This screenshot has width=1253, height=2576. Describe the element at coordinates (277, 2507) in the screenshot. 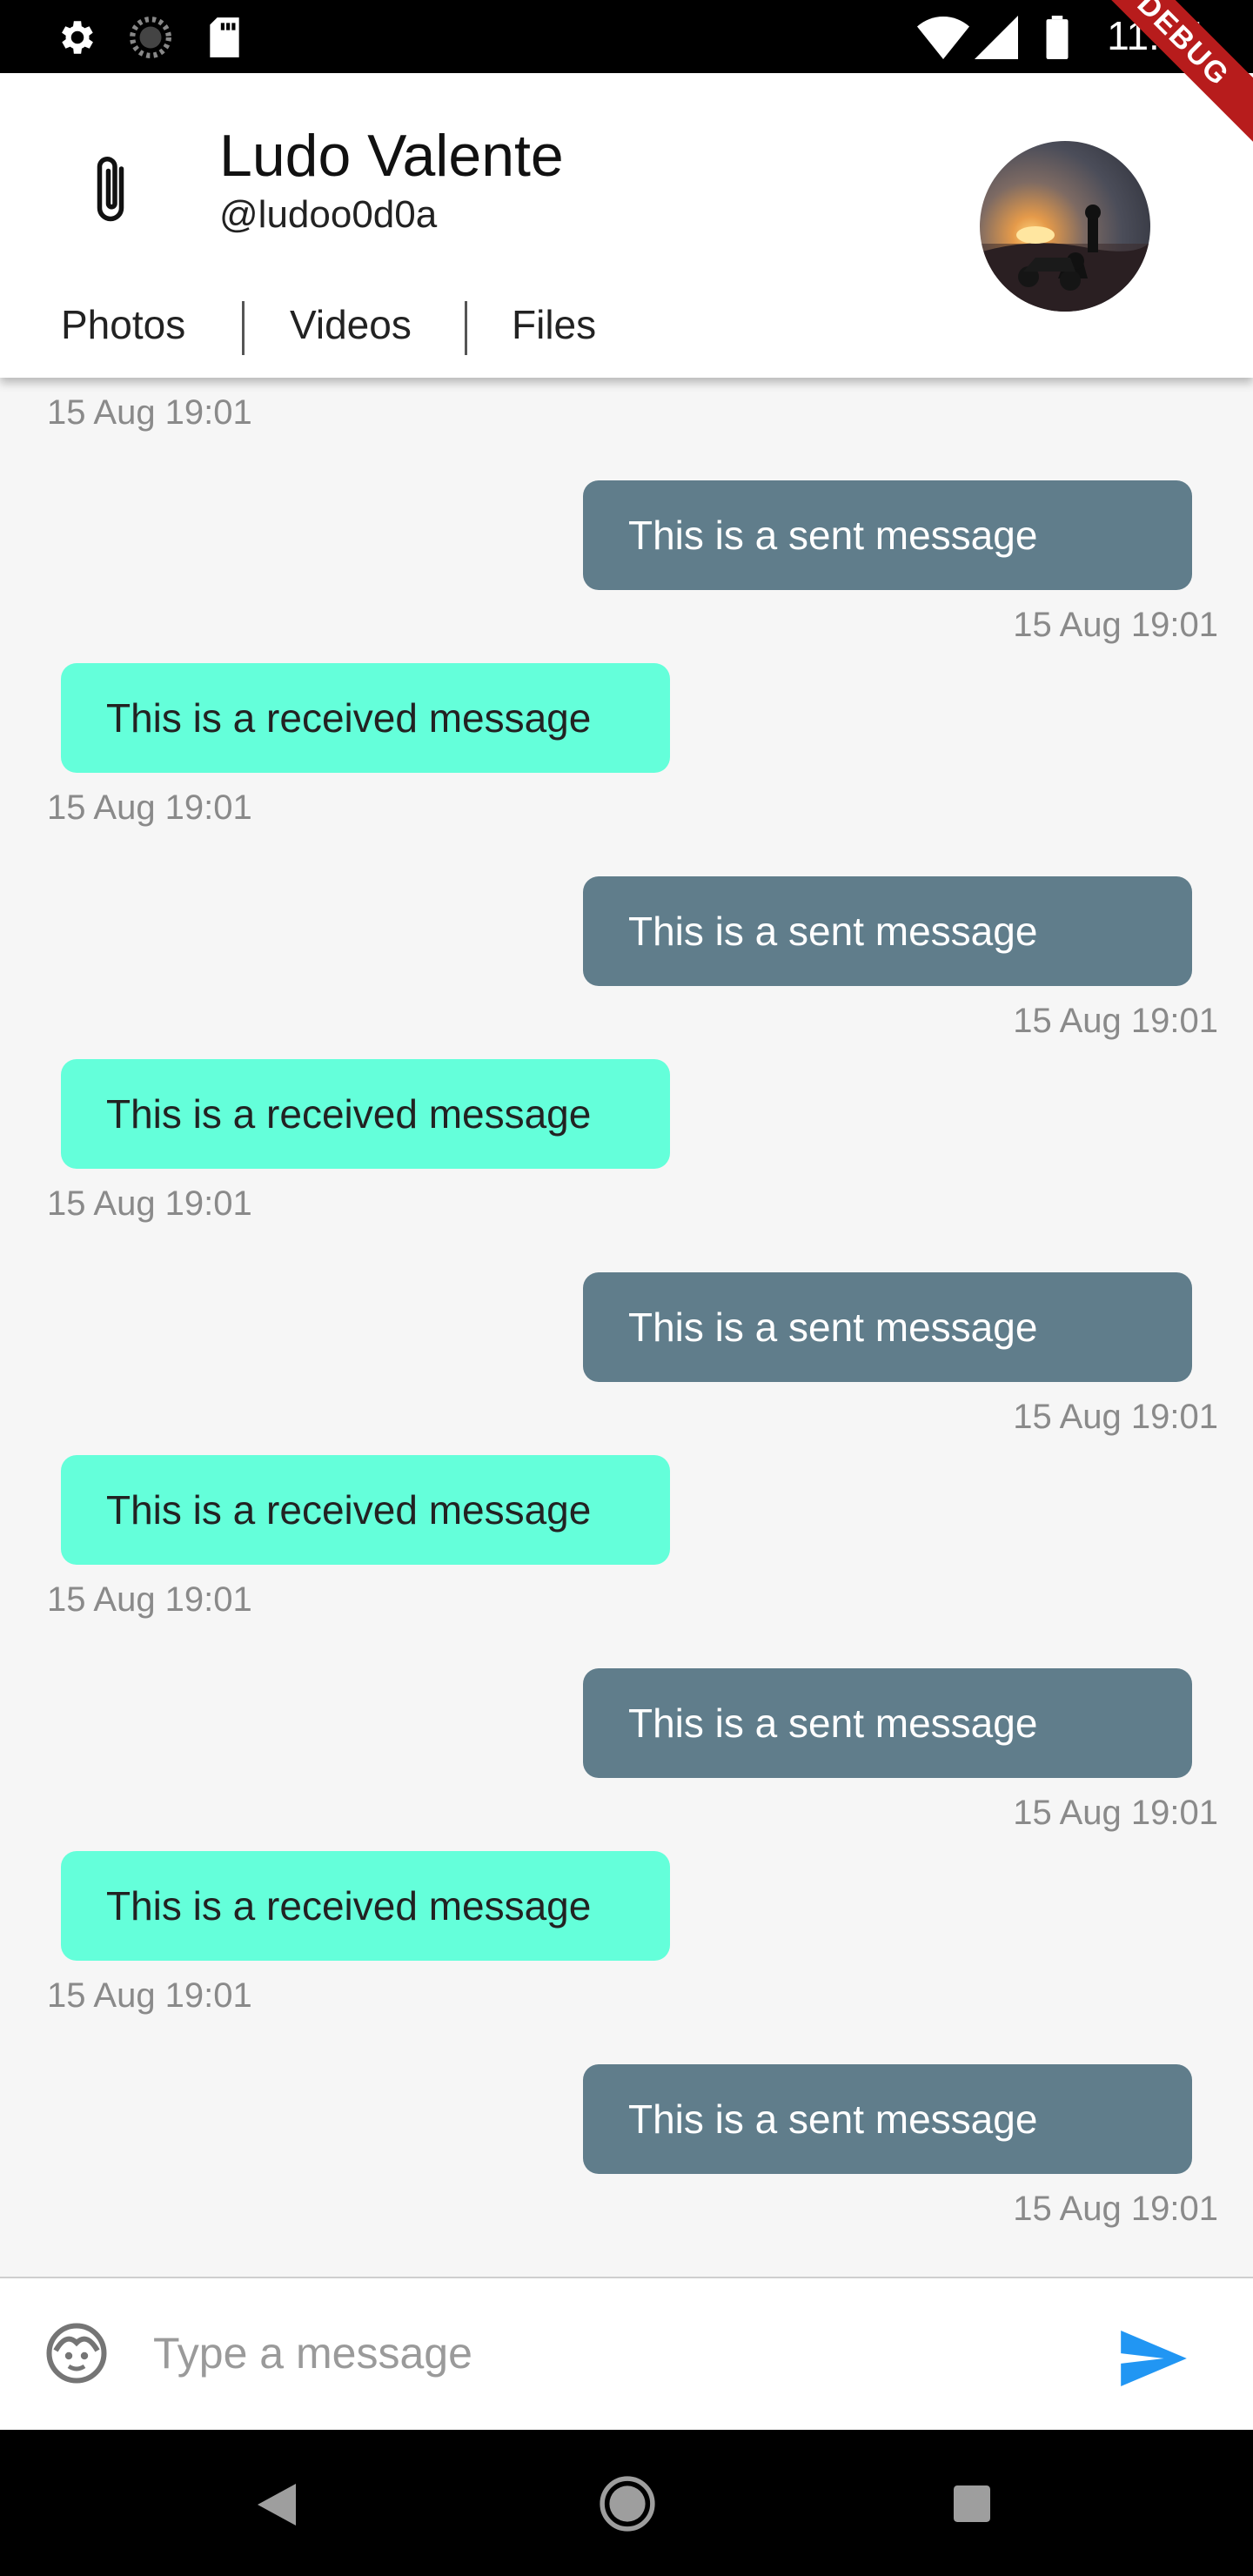

I see `back-icon` at that location.